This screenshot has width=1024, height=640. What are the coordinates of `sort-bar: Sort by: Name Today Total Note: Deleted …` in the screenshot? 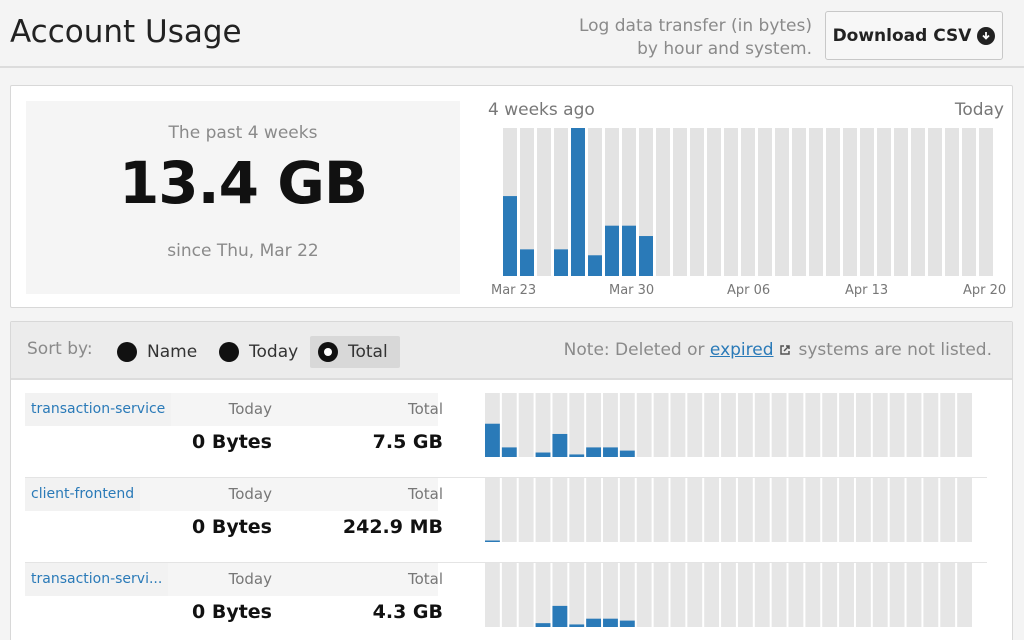 It's located at (511, 351).